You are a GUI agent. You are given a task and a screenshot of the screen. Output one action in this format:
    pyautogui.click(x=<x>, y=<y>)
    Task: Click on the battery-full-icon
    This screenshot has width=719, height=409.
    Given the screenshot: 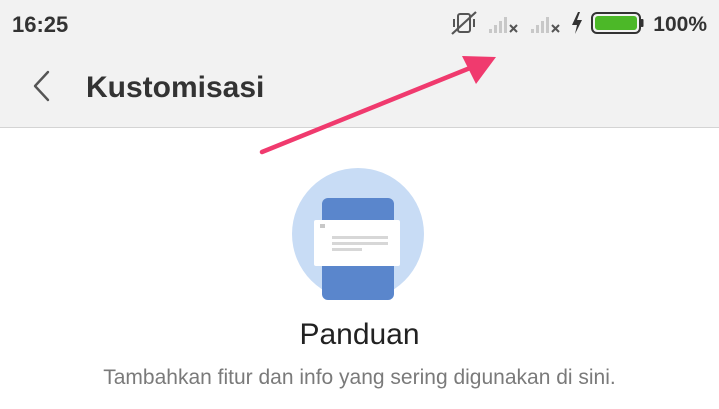 What is the action you would take?
    pyautogui.click(x=618, y=25)
    